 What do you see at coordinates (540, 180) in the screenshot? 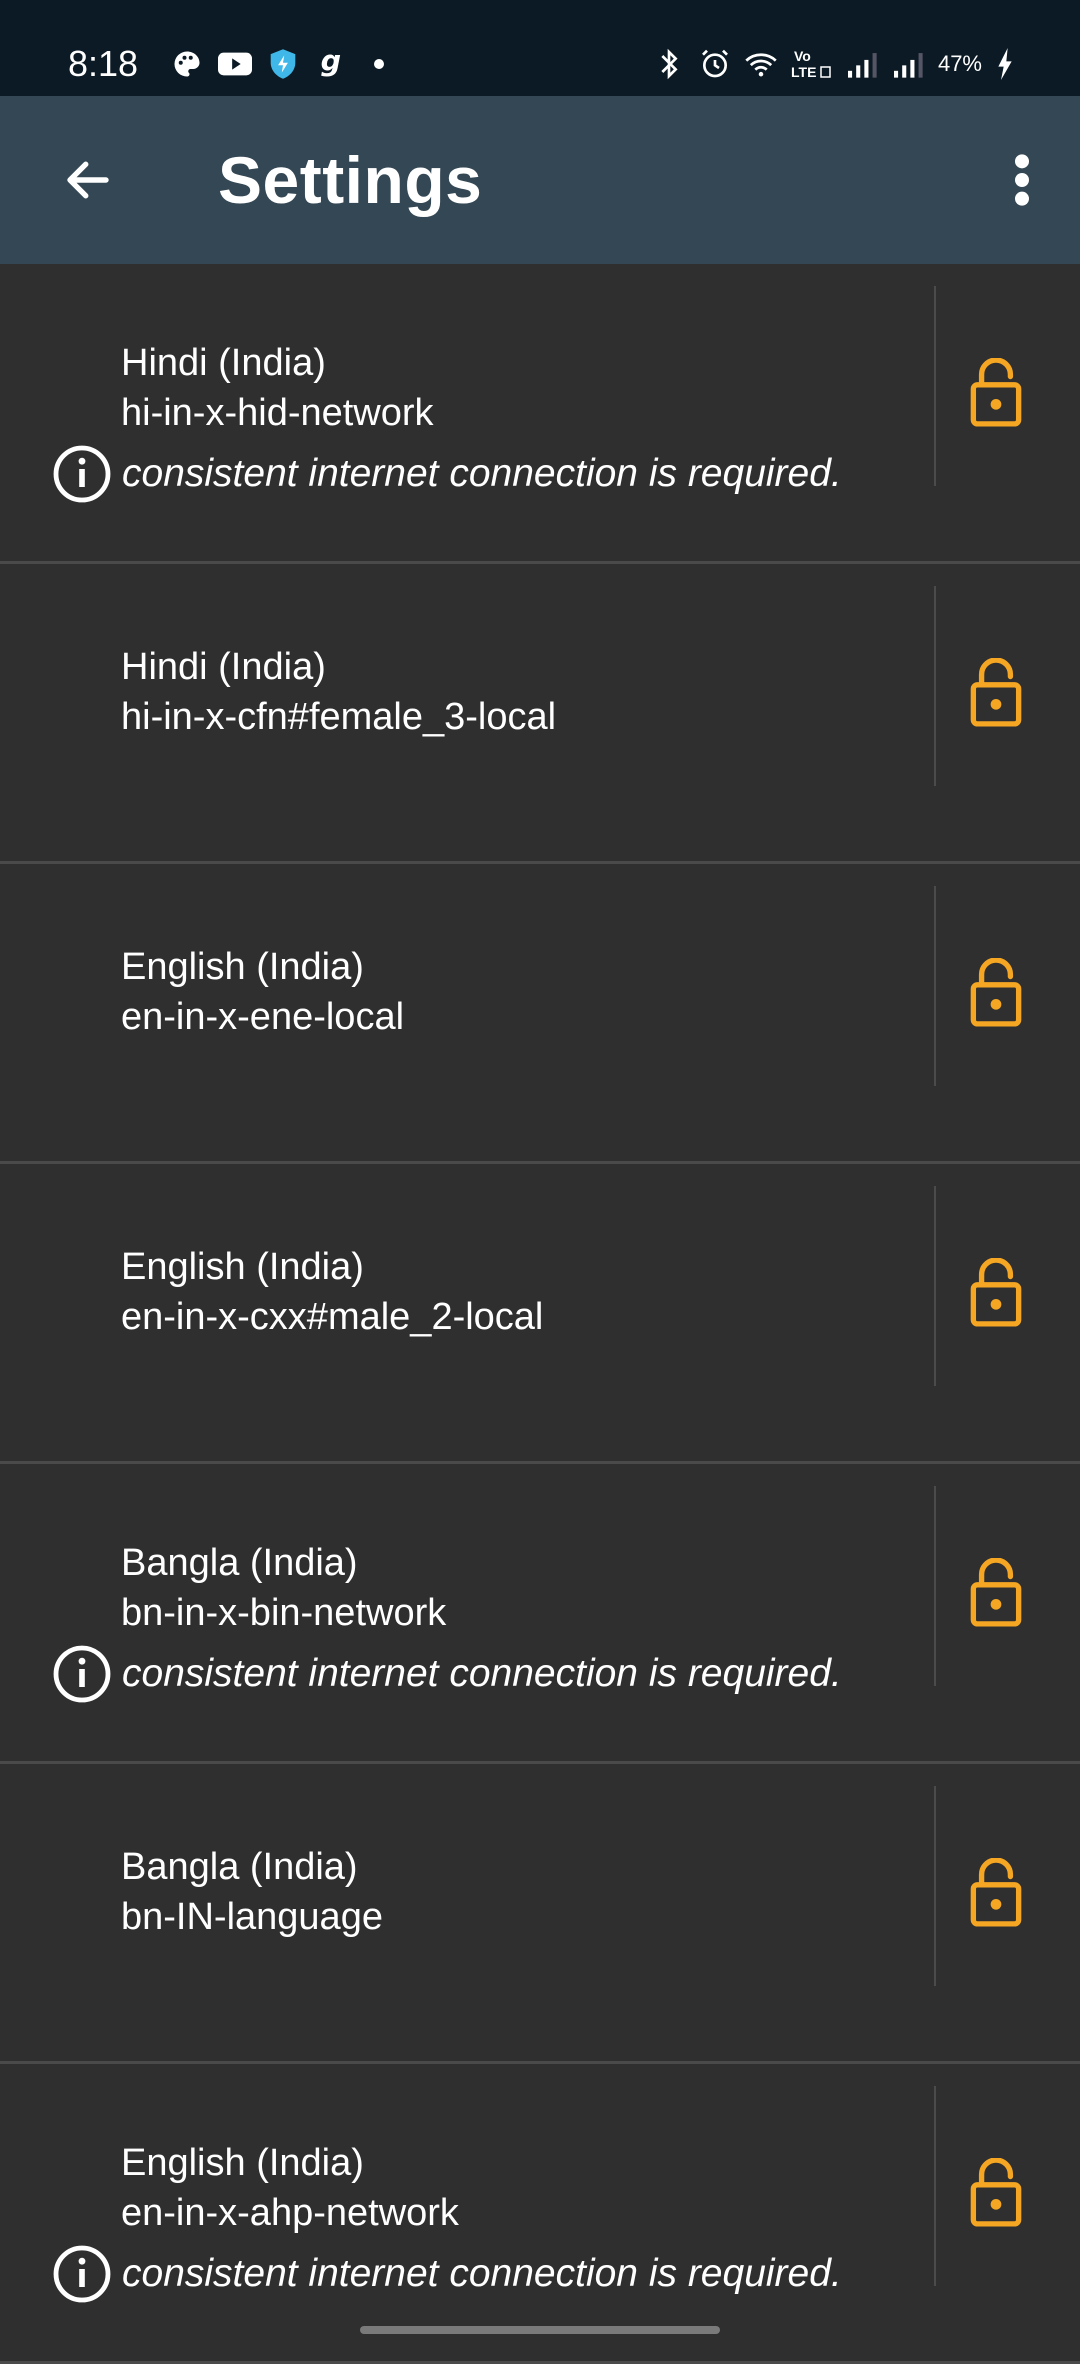
I see `app-bar: Settings` at bounding box center [540, 180].